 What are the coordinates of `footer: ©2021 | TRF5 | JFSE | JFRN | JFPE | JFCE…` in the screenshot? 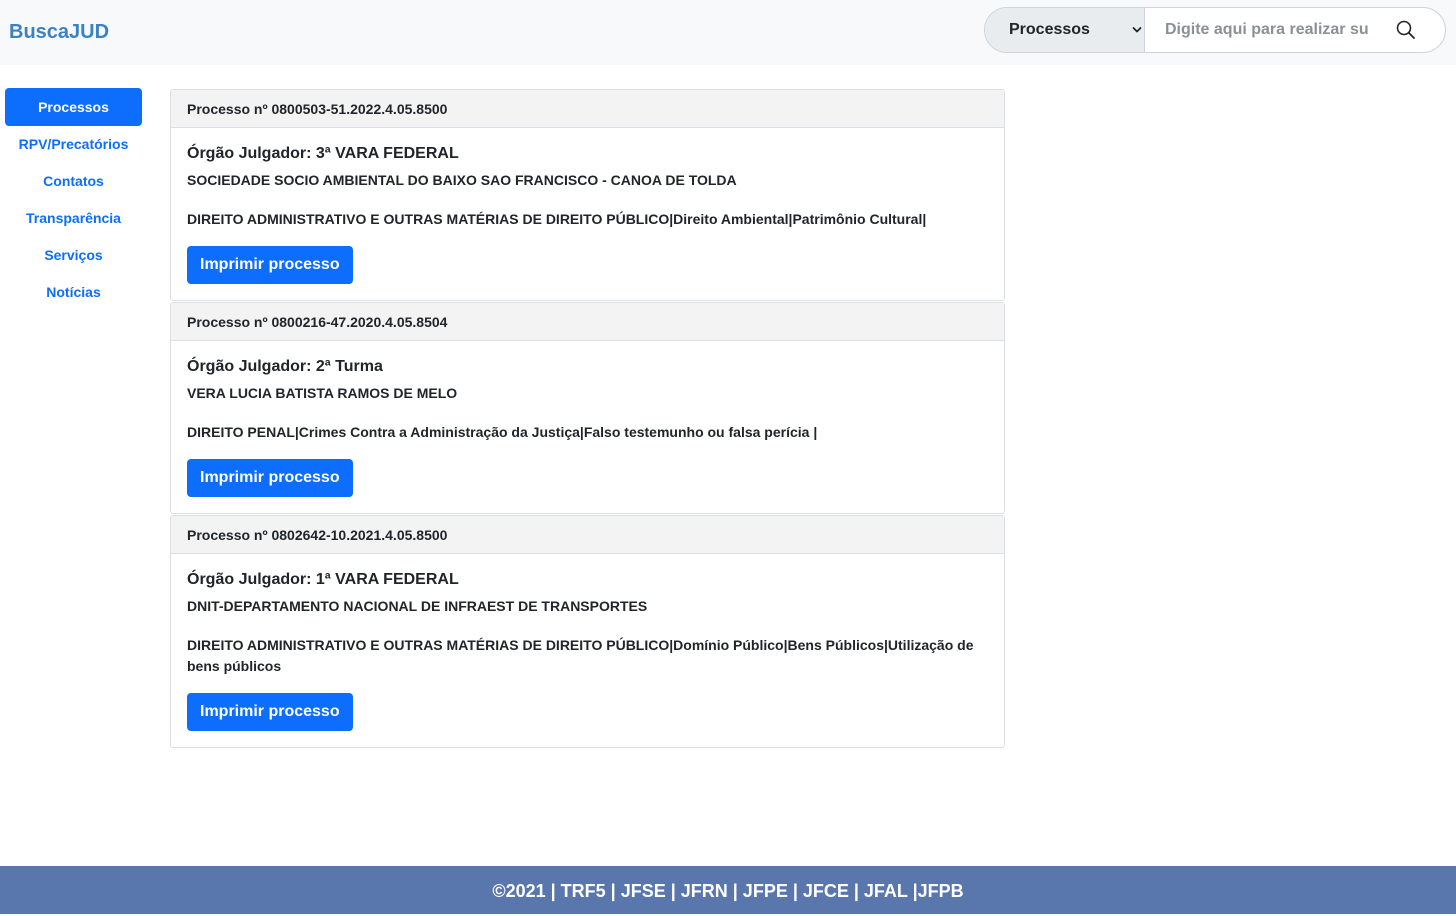 It's located at (728, 890).